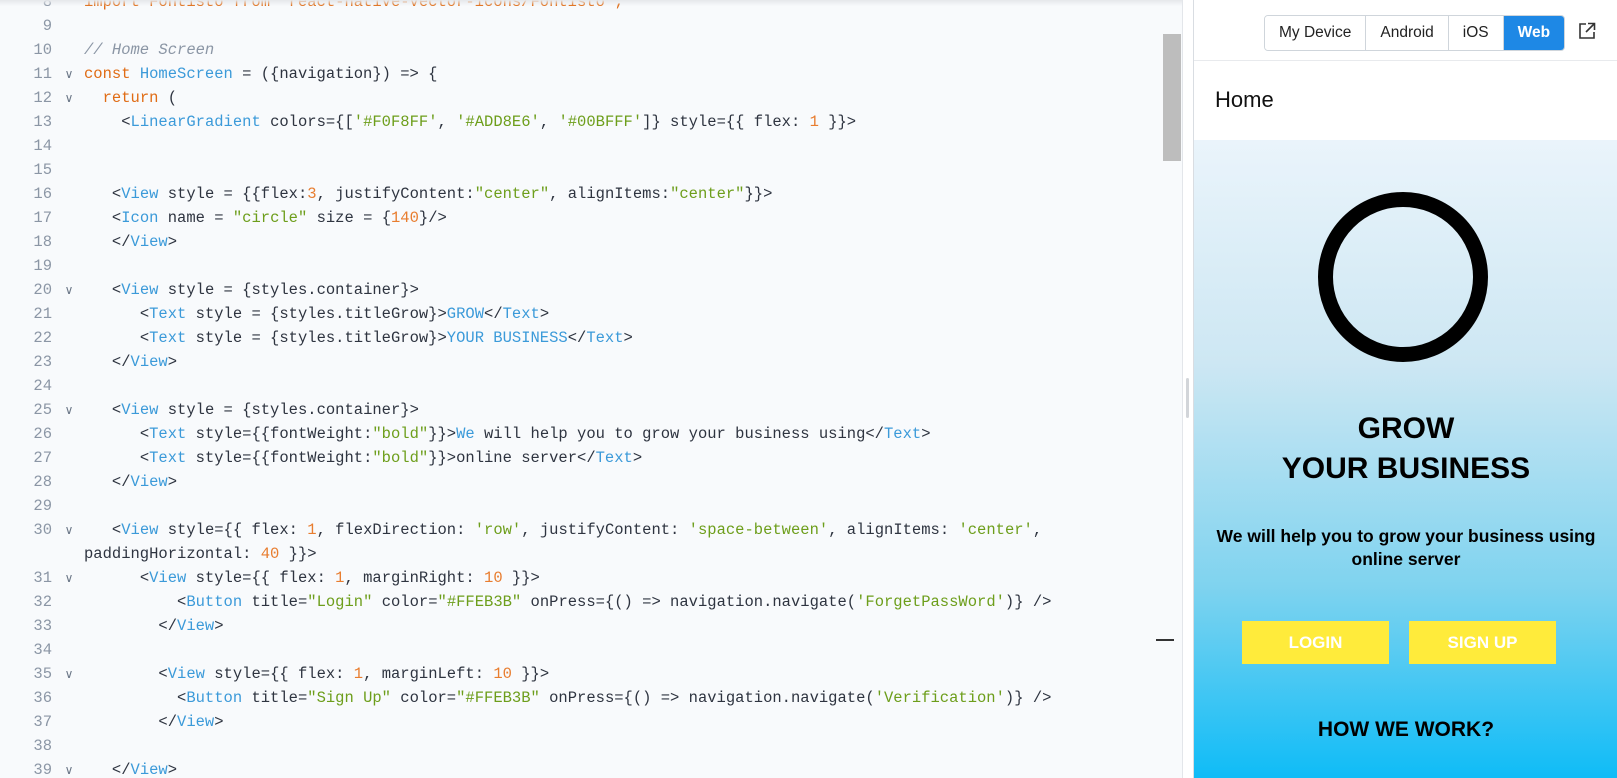 This screenshot has height=778, width=1617. What do you see at coordinates (1406, 428) in the screenshot?
I see `title-grow: GROW` at bounding box center [1406, 428].